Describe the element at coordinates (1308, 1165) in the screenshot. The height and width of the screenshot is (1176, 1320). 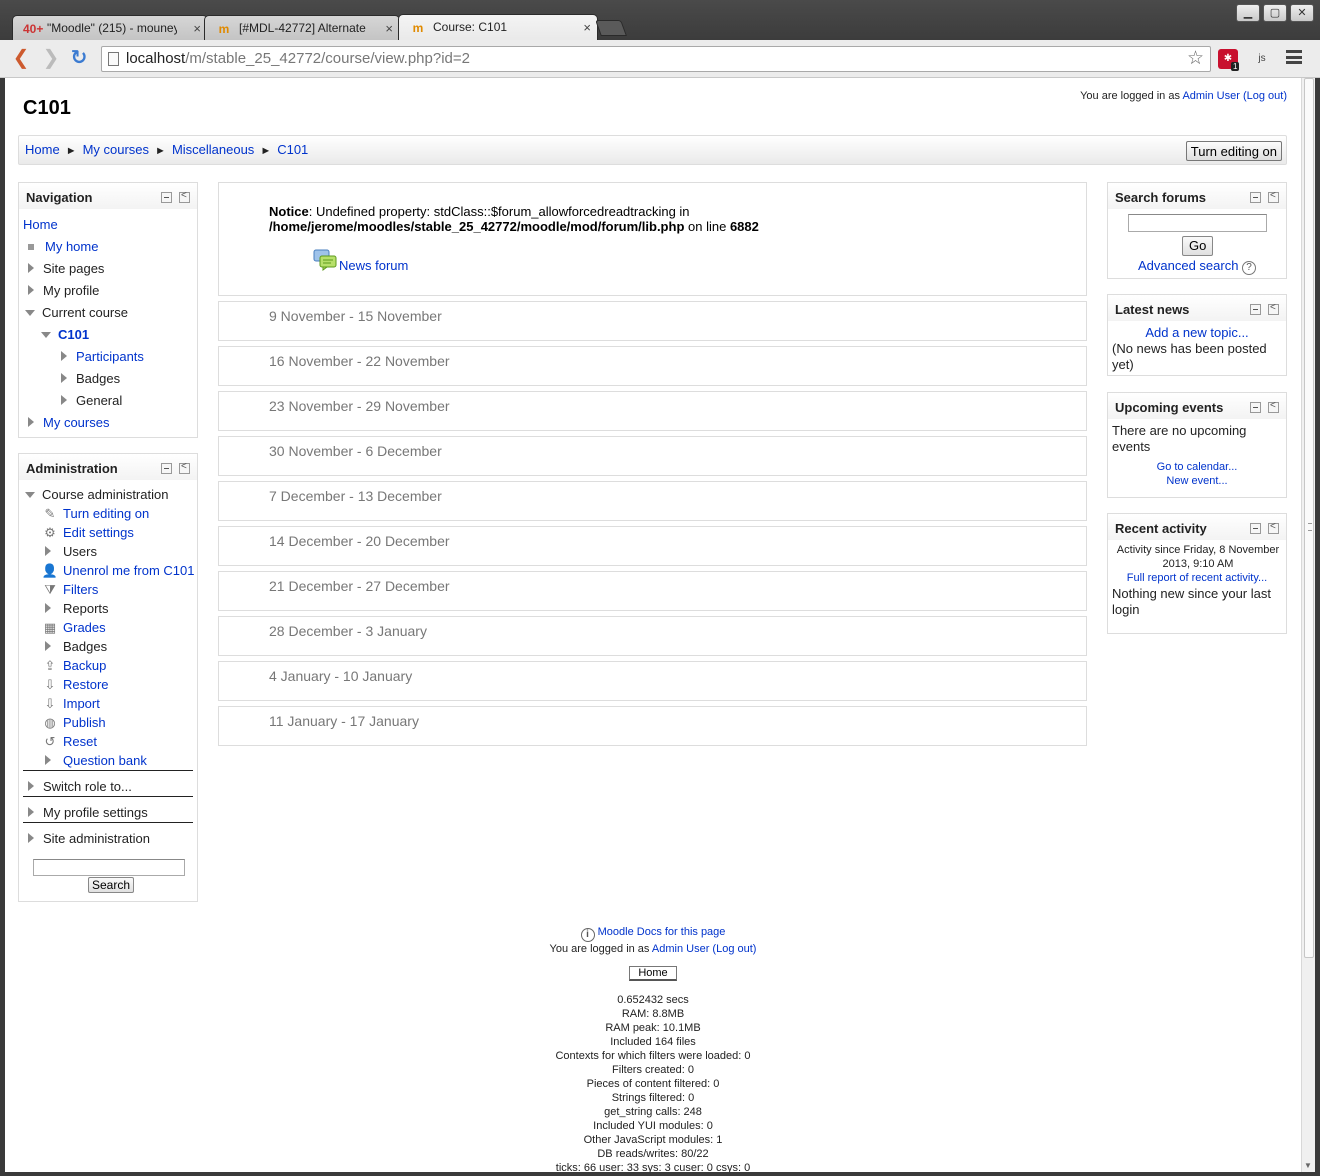
I see `scroll-down-arrow-icon: ▼` at that location.